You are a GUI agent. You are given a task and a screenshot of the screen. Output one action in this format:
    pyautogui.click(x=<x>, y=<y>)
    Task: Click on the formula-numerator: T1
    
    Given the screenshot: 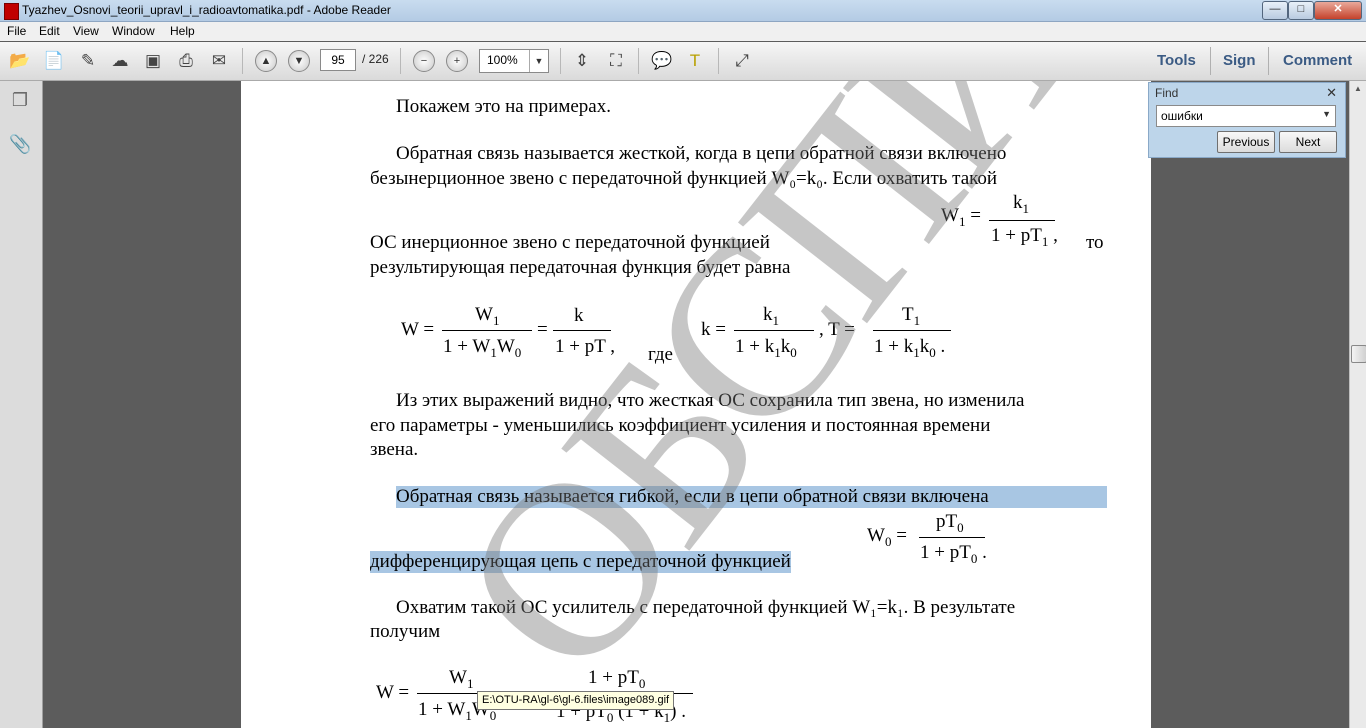 What is the action you would take?
    pyautogui.click(x=911, y=316)
    